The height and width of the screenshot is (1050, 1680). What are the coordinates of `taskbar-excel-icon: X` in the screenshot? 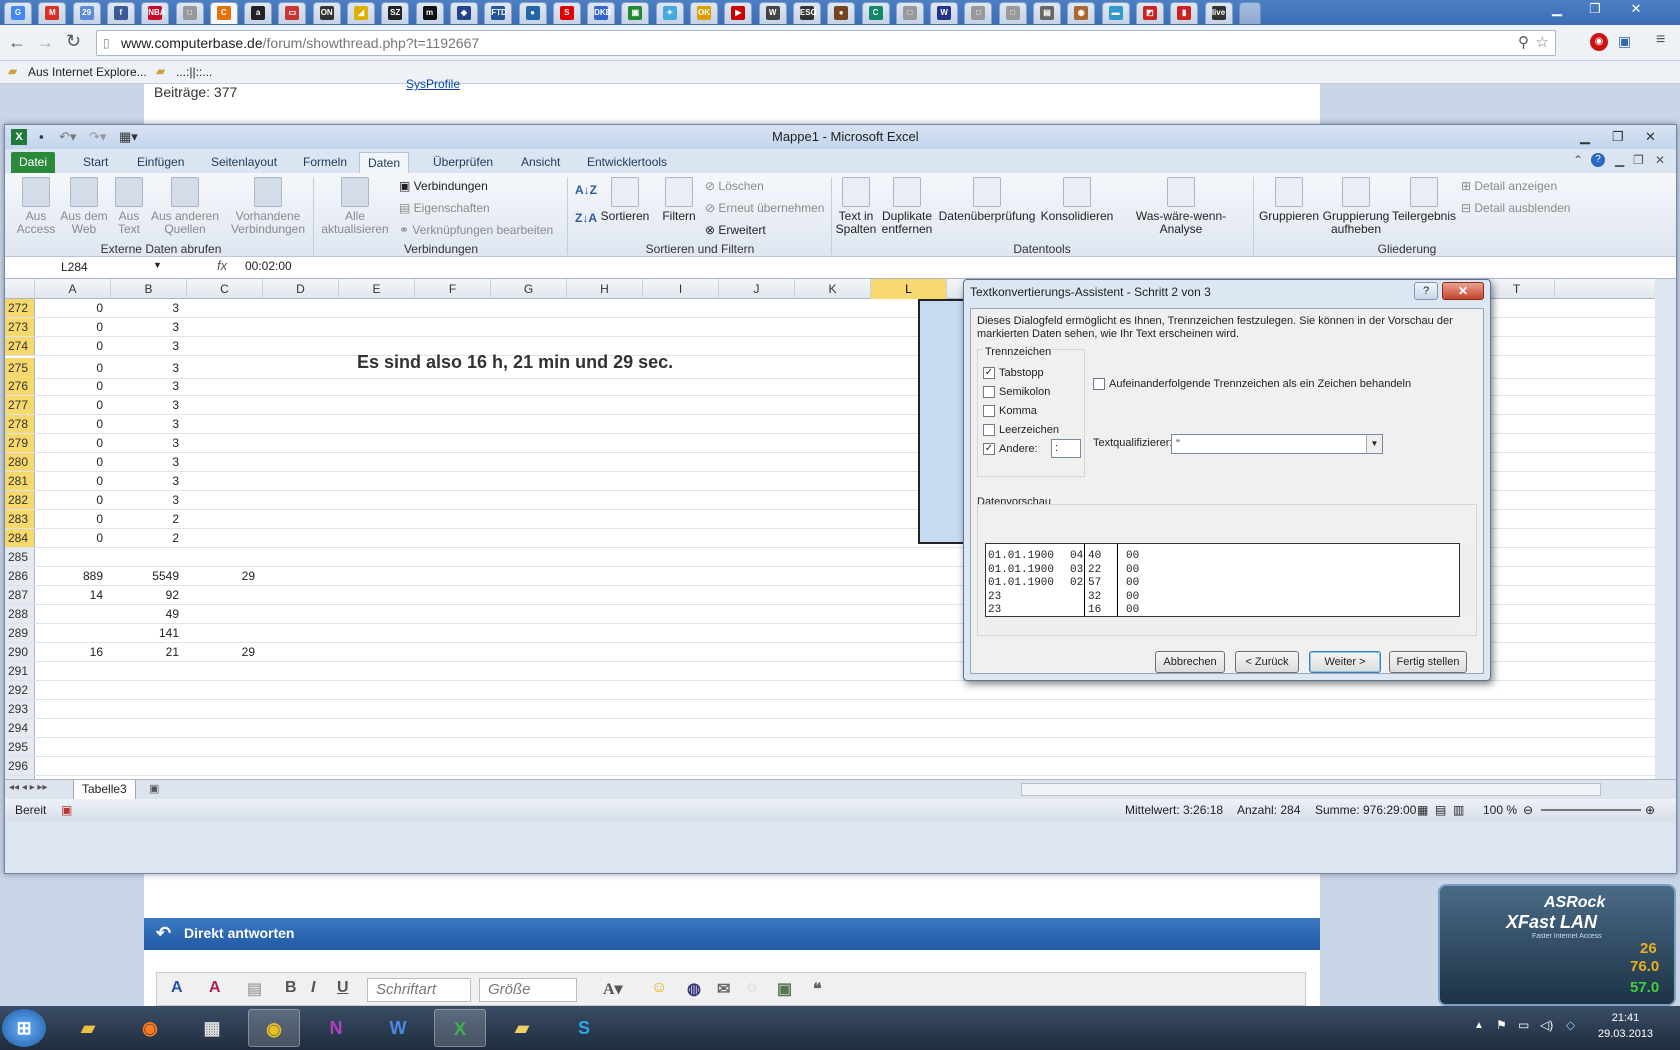 It's located at (460, 1028).